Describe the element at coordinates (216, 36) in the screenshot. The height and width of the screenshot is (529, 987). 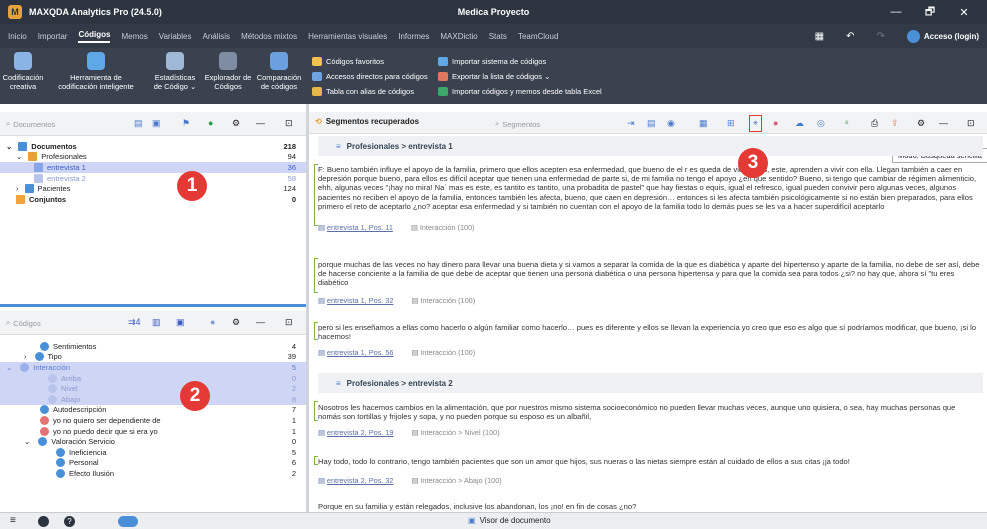
I see `menu-analisis: Análisis` at that location.